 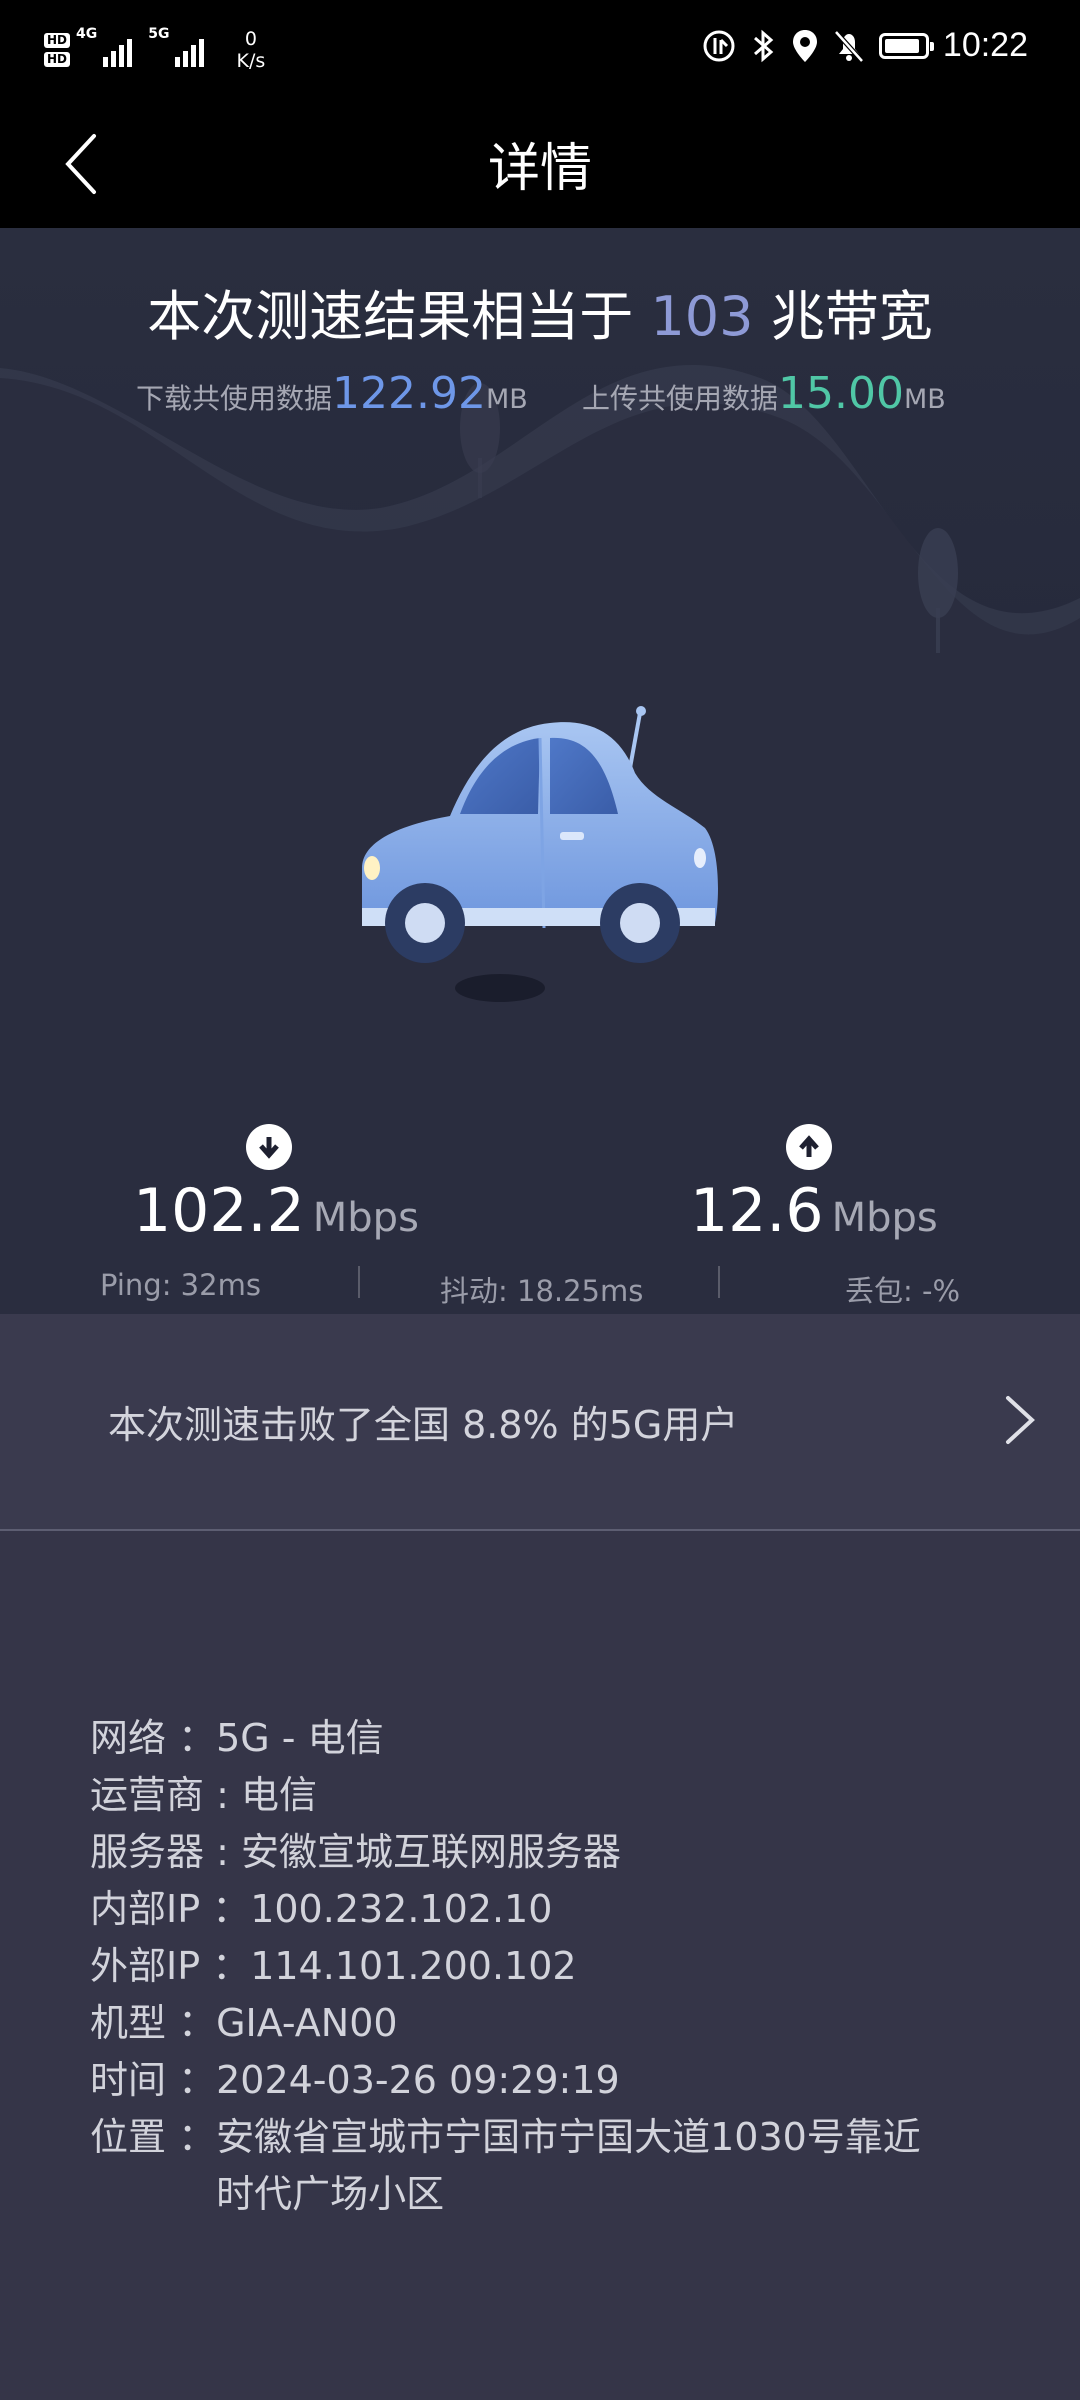 What do you see at coordinates (539, 169) in the screenshot?
I see `page-title: 详情` at bounding box center [539, 169].